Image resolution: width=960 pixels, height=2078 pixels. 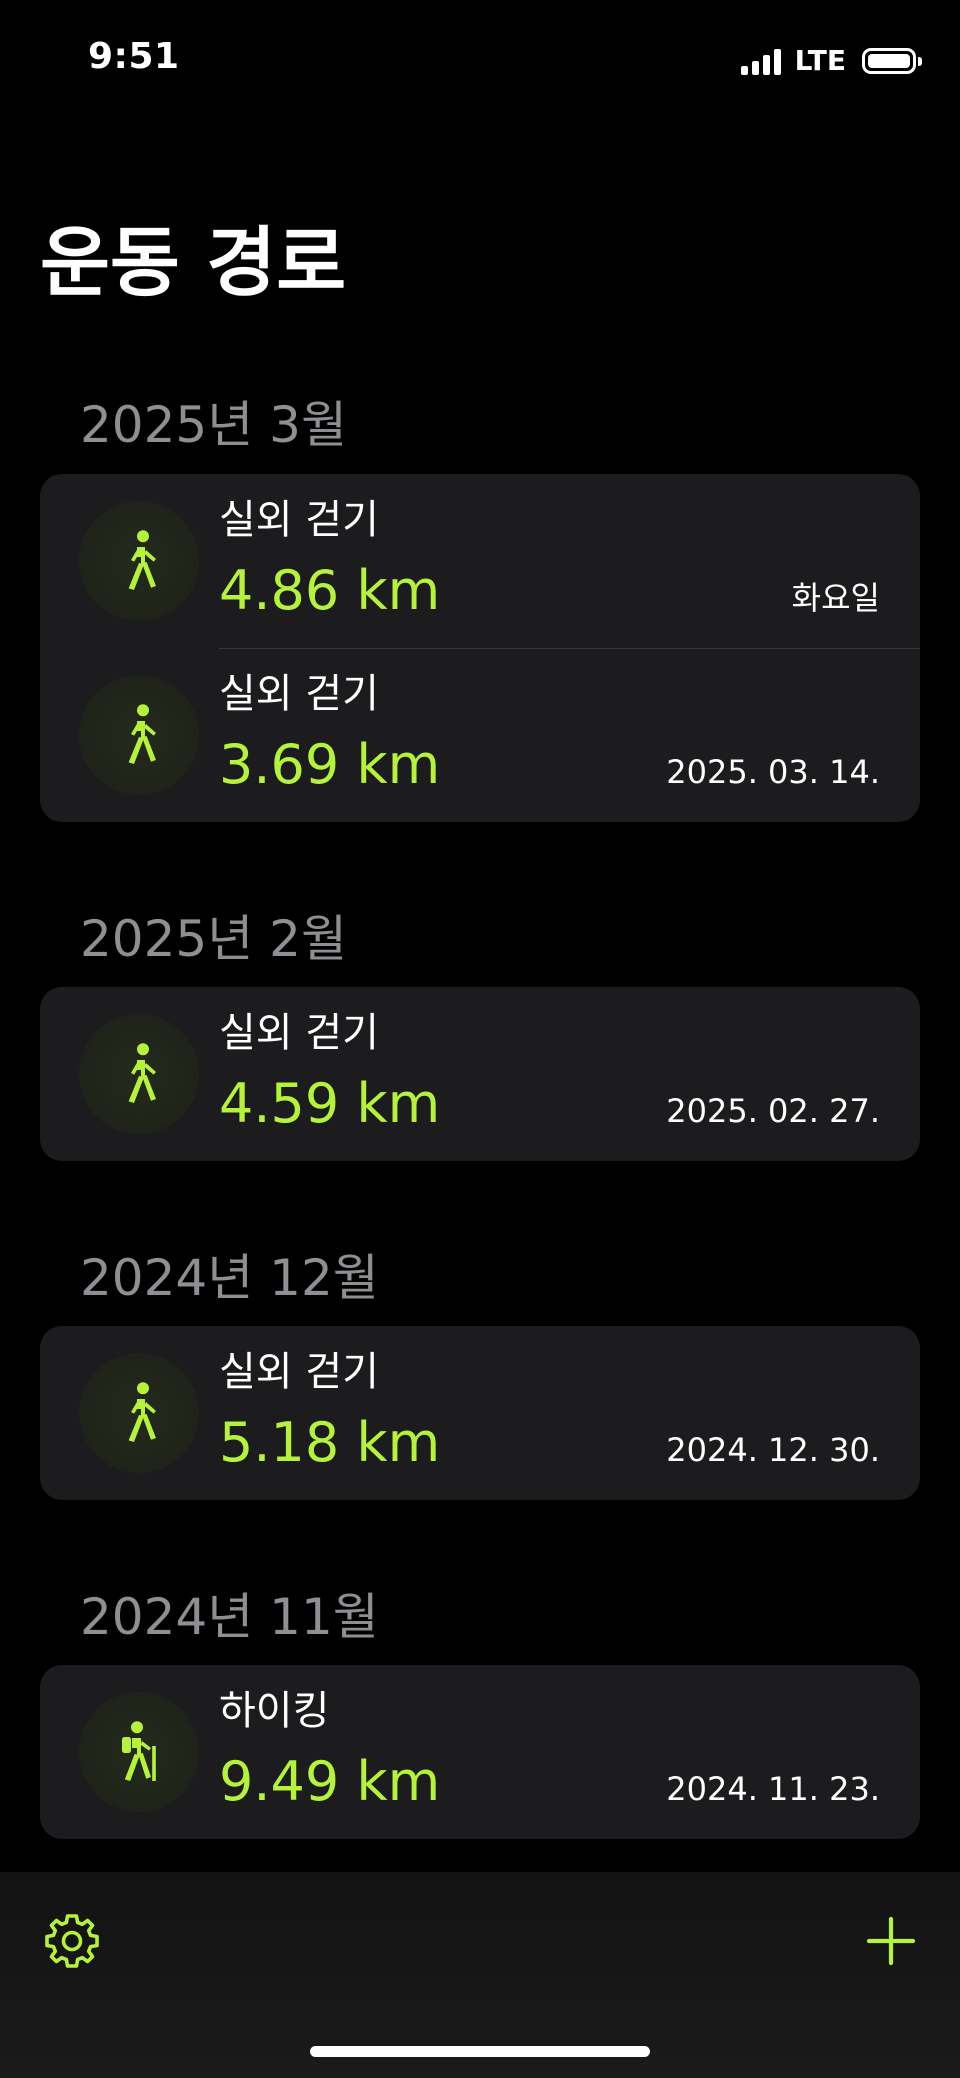 I want to click on plus-icon, so click(x=891, y=1941).